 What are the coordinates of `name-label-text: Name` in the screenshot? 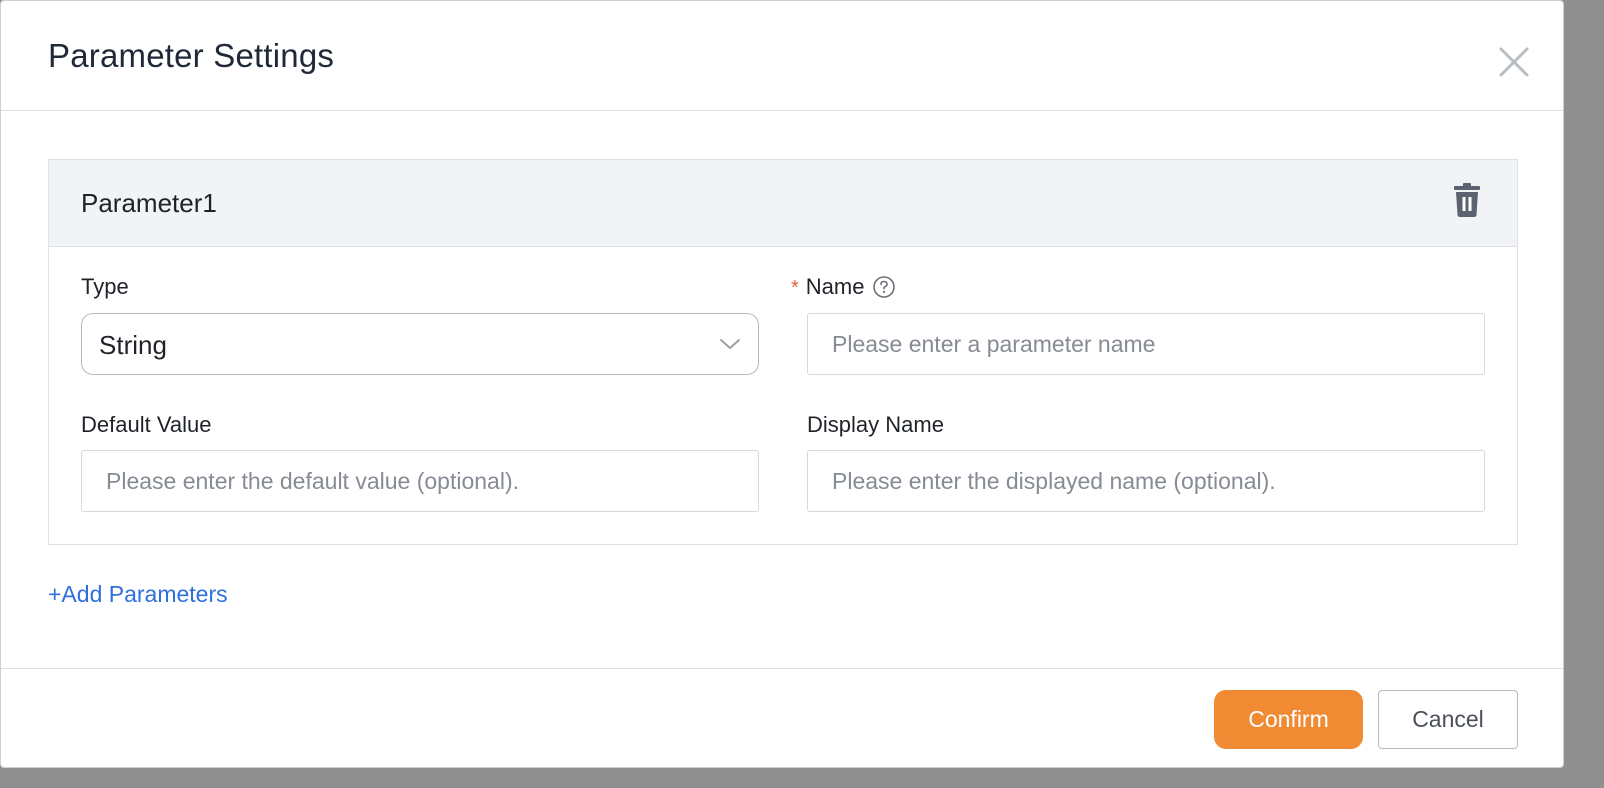 It's located at (835, 286).